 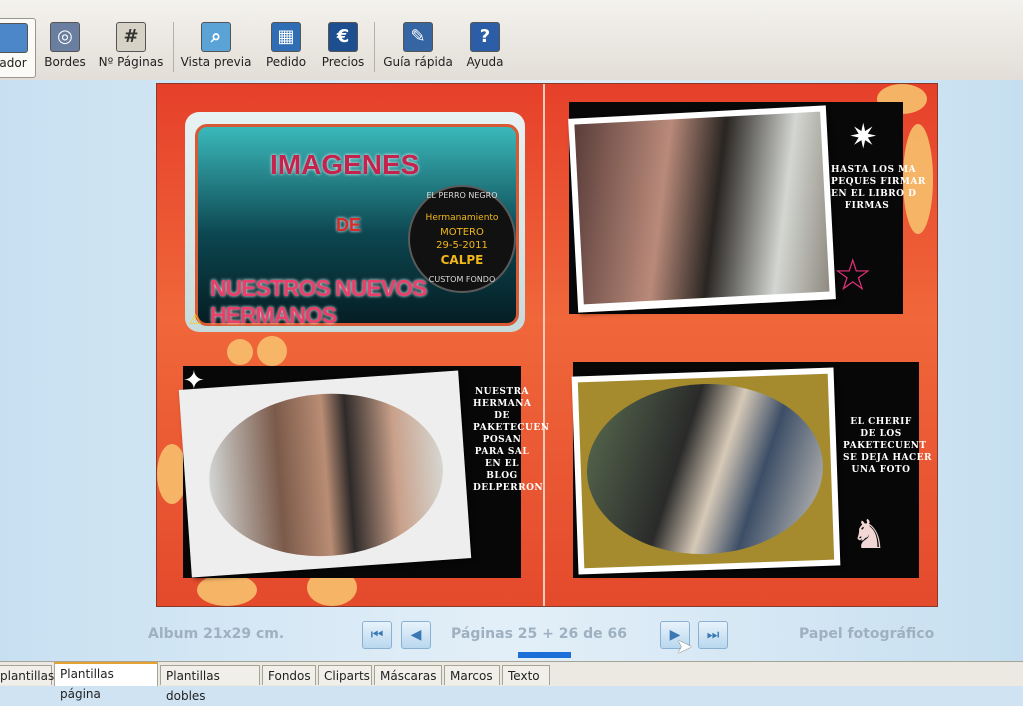 I want to click on organizer-icon, so click(x=14, y=38).